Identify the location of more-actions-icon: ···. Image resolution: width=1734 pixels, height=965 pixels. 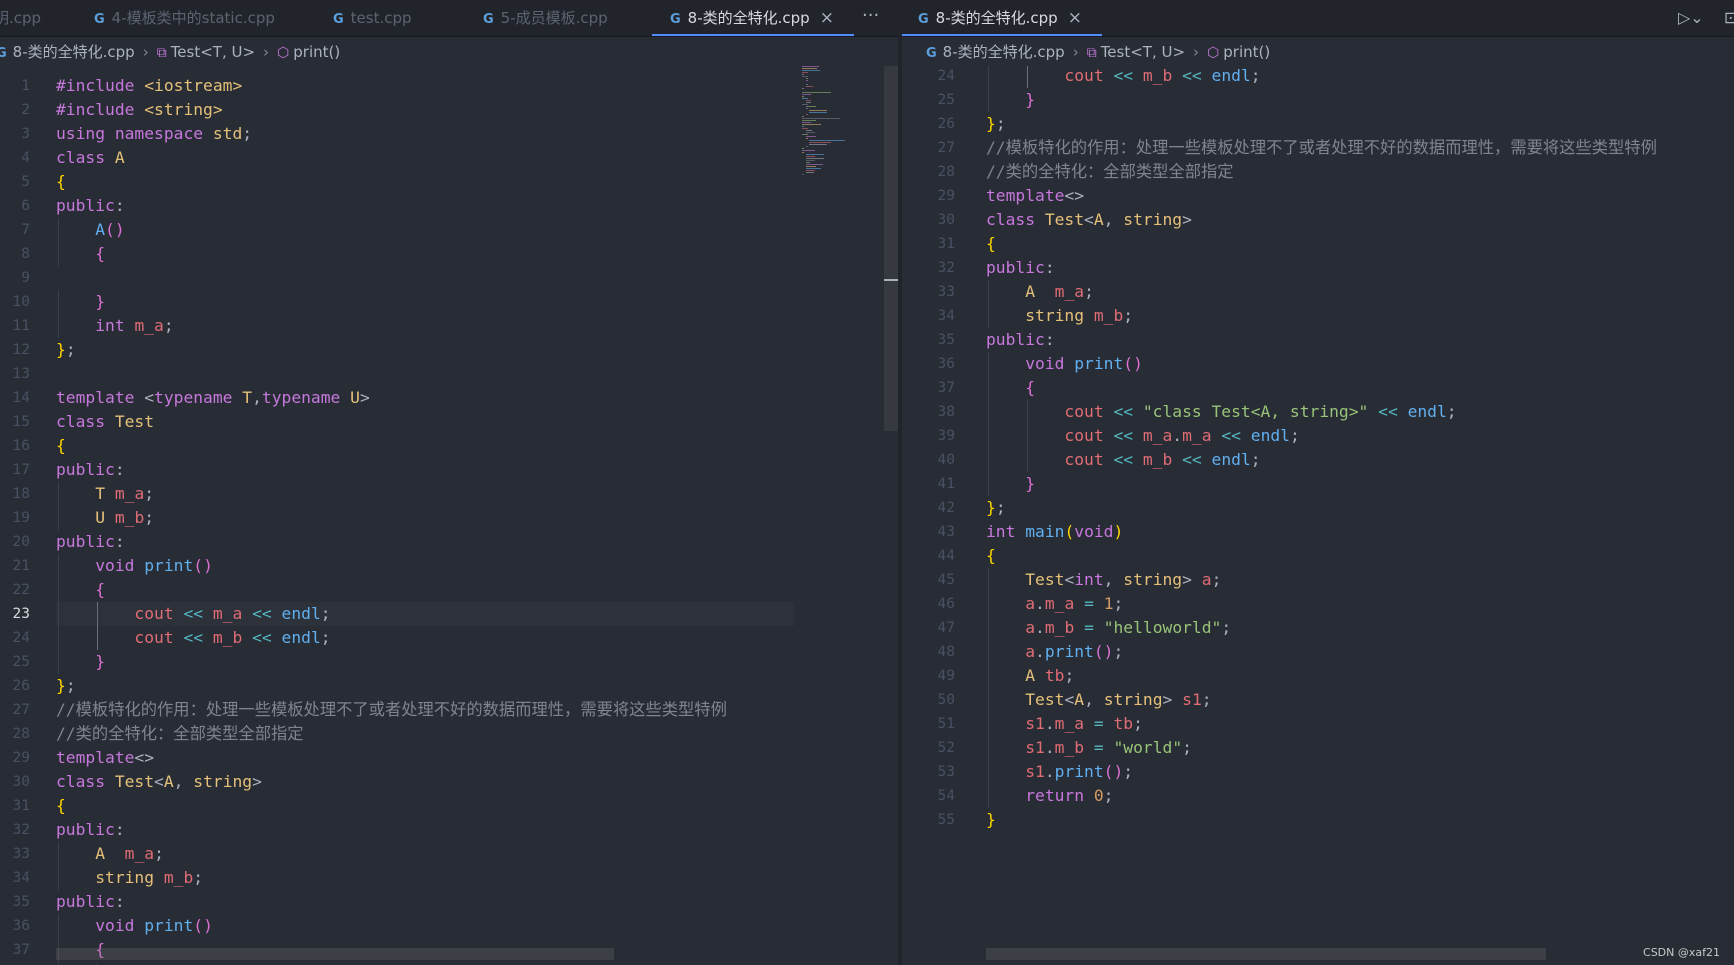
(870, 18).